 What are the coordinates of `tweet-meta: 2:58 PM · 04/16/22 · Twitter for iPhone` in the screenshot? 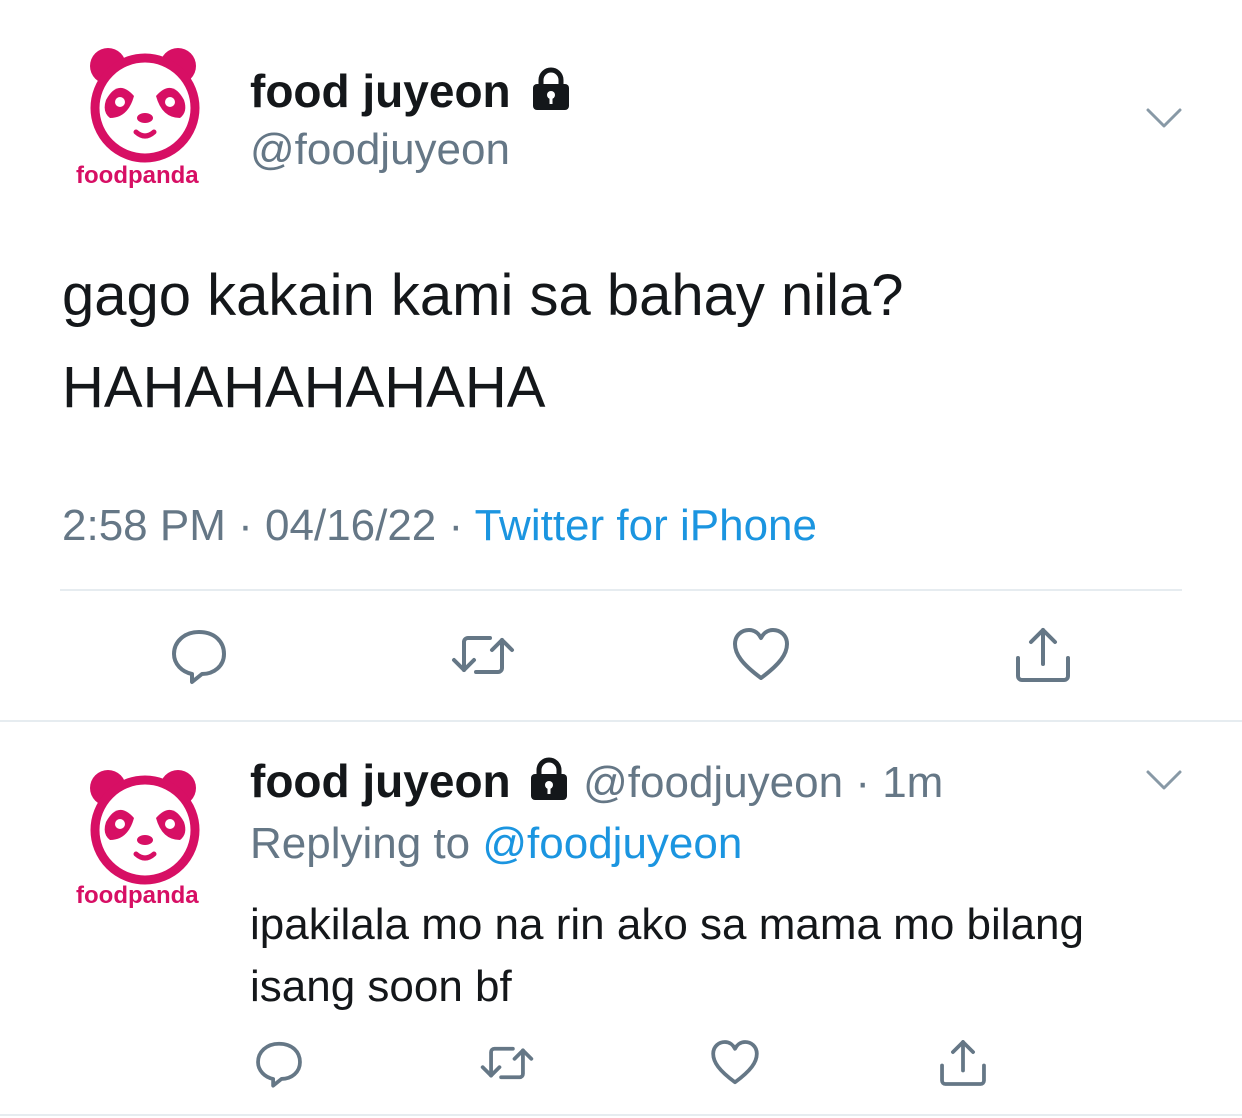 It's located at (439, 525).